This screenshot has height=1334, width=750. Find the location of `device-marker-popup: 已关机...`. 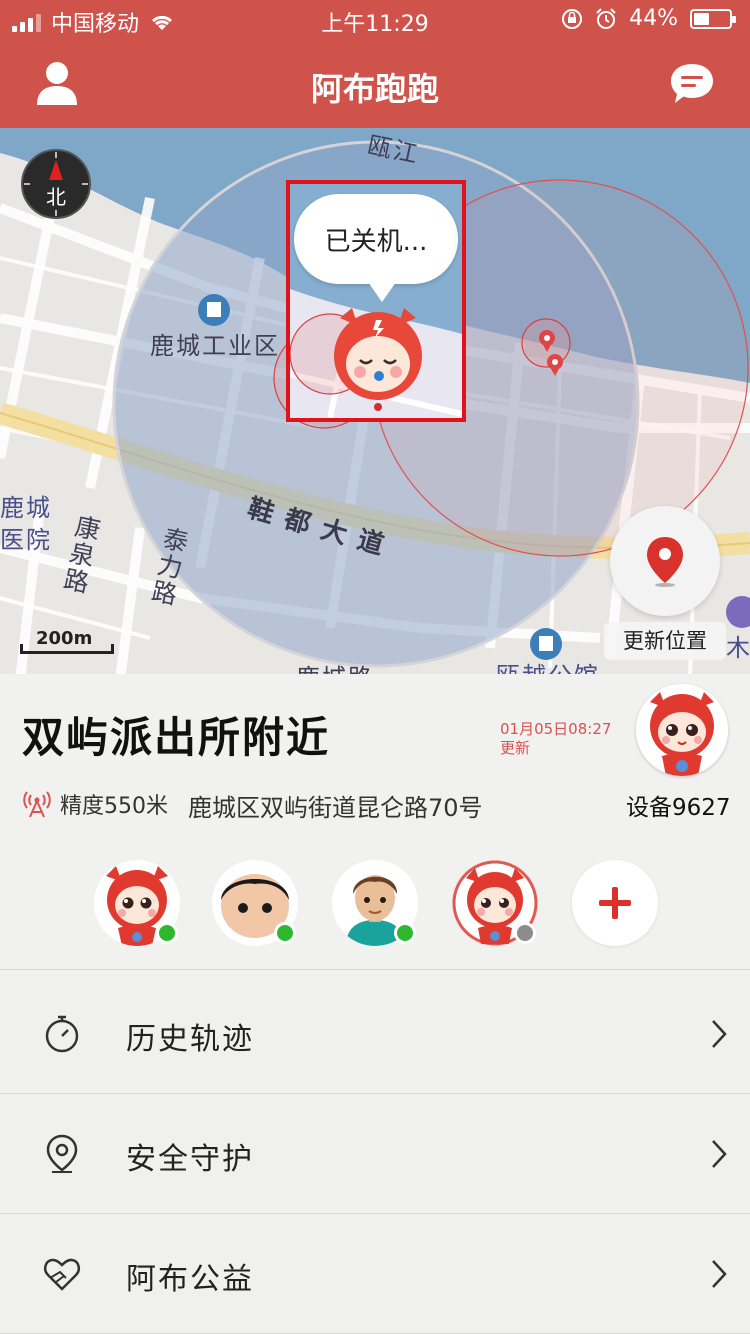

device-marker-popup: 已关机... is located at coordinates (376, 301).